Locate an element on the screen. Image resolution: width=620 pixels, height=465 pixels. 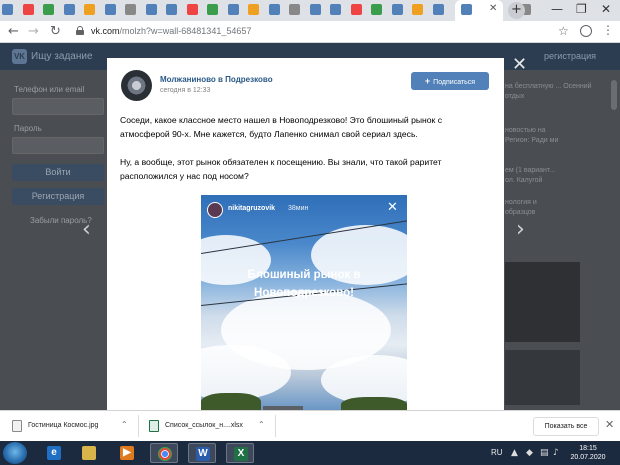
subscribe-button: + Подписаться is located at coordinates (450, 81).